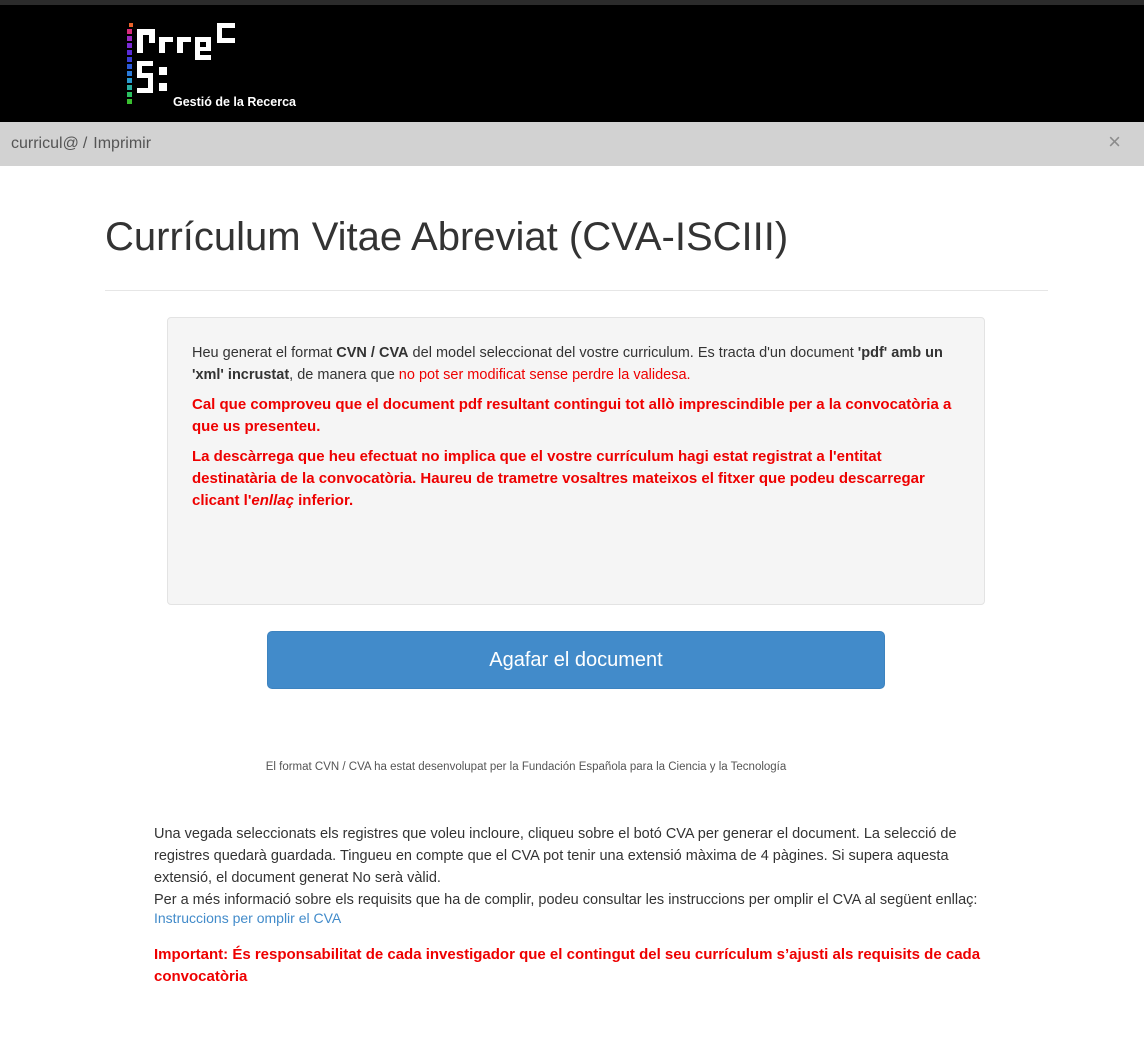 The width and height of the screenshot is (1144, 1055). What do you see at coordinates (576, 290) in the screenshot?
I see `title-divider` at bounding box center [576, 290].